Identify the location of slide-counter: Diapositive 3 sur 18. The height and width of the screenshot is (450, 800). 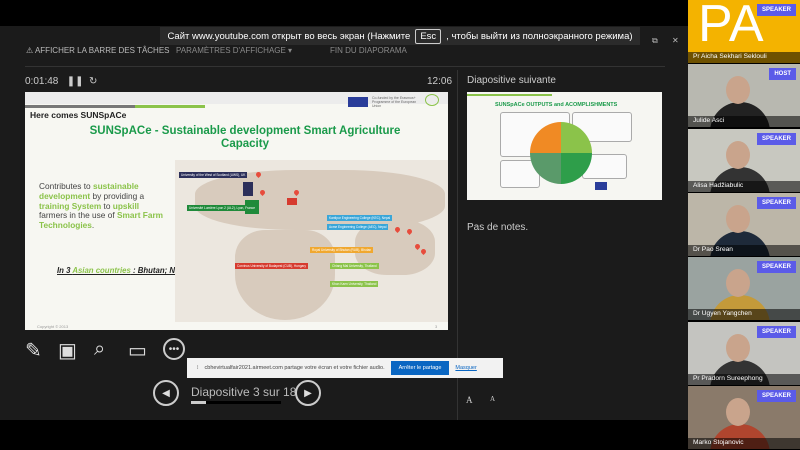
(244, 392).